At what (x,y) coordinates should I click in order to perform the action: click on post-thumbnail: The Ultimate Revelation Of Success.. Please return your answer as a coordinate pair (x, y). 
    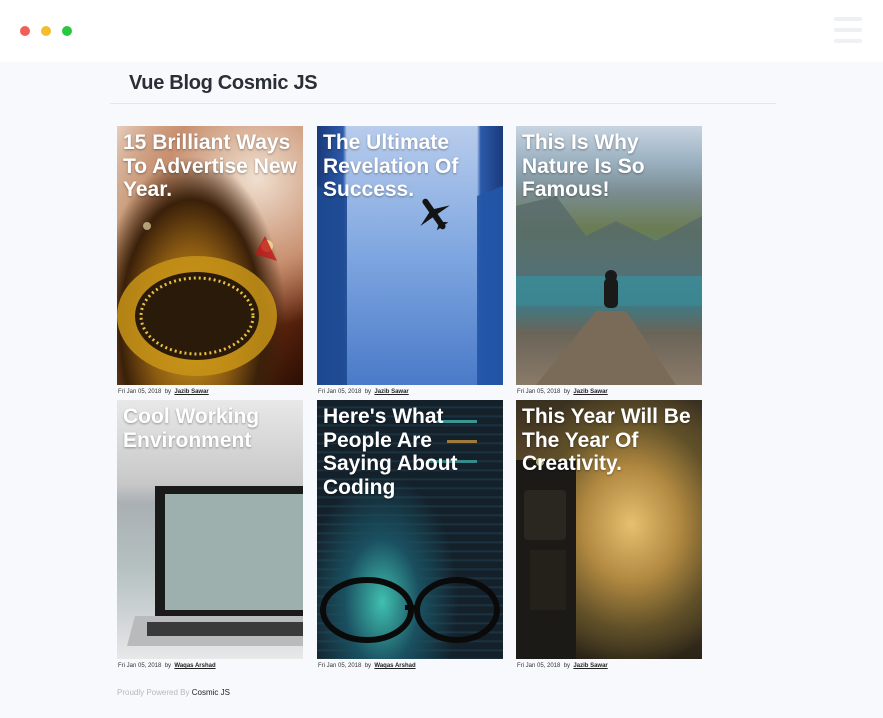
    Looking at the image, I should click on (410, 255).